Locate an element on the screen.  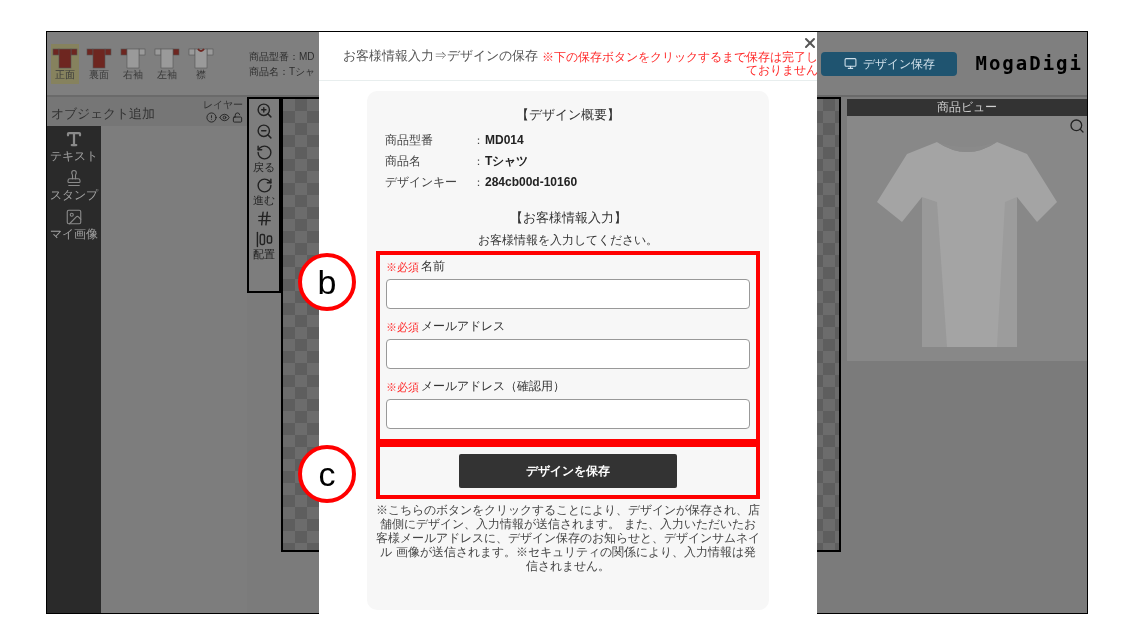
tool-button: テキスト is located at coordinates (74, 146).